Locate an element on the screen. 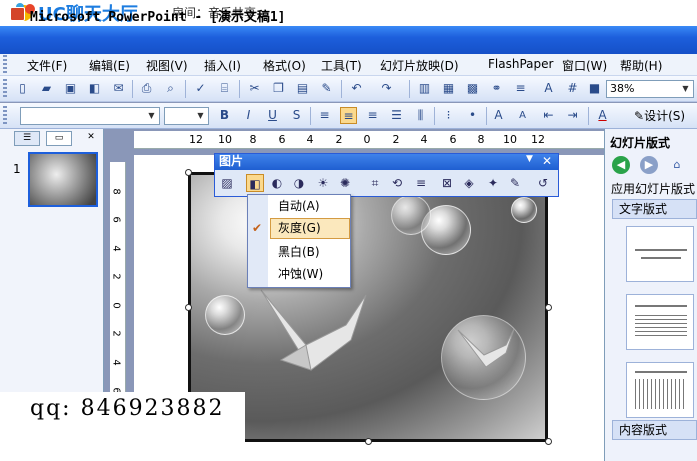  set-transparent-color-icon: ✎ is located at coordinates (515, 183).